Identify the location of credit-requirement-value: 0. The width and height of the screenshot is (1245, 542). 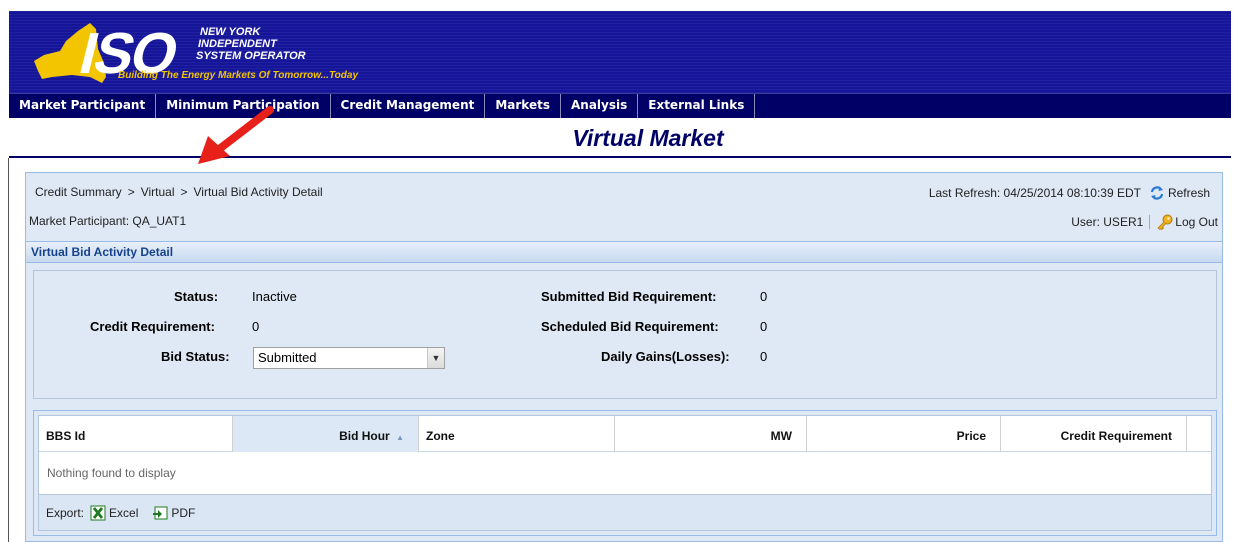
(256, 326).